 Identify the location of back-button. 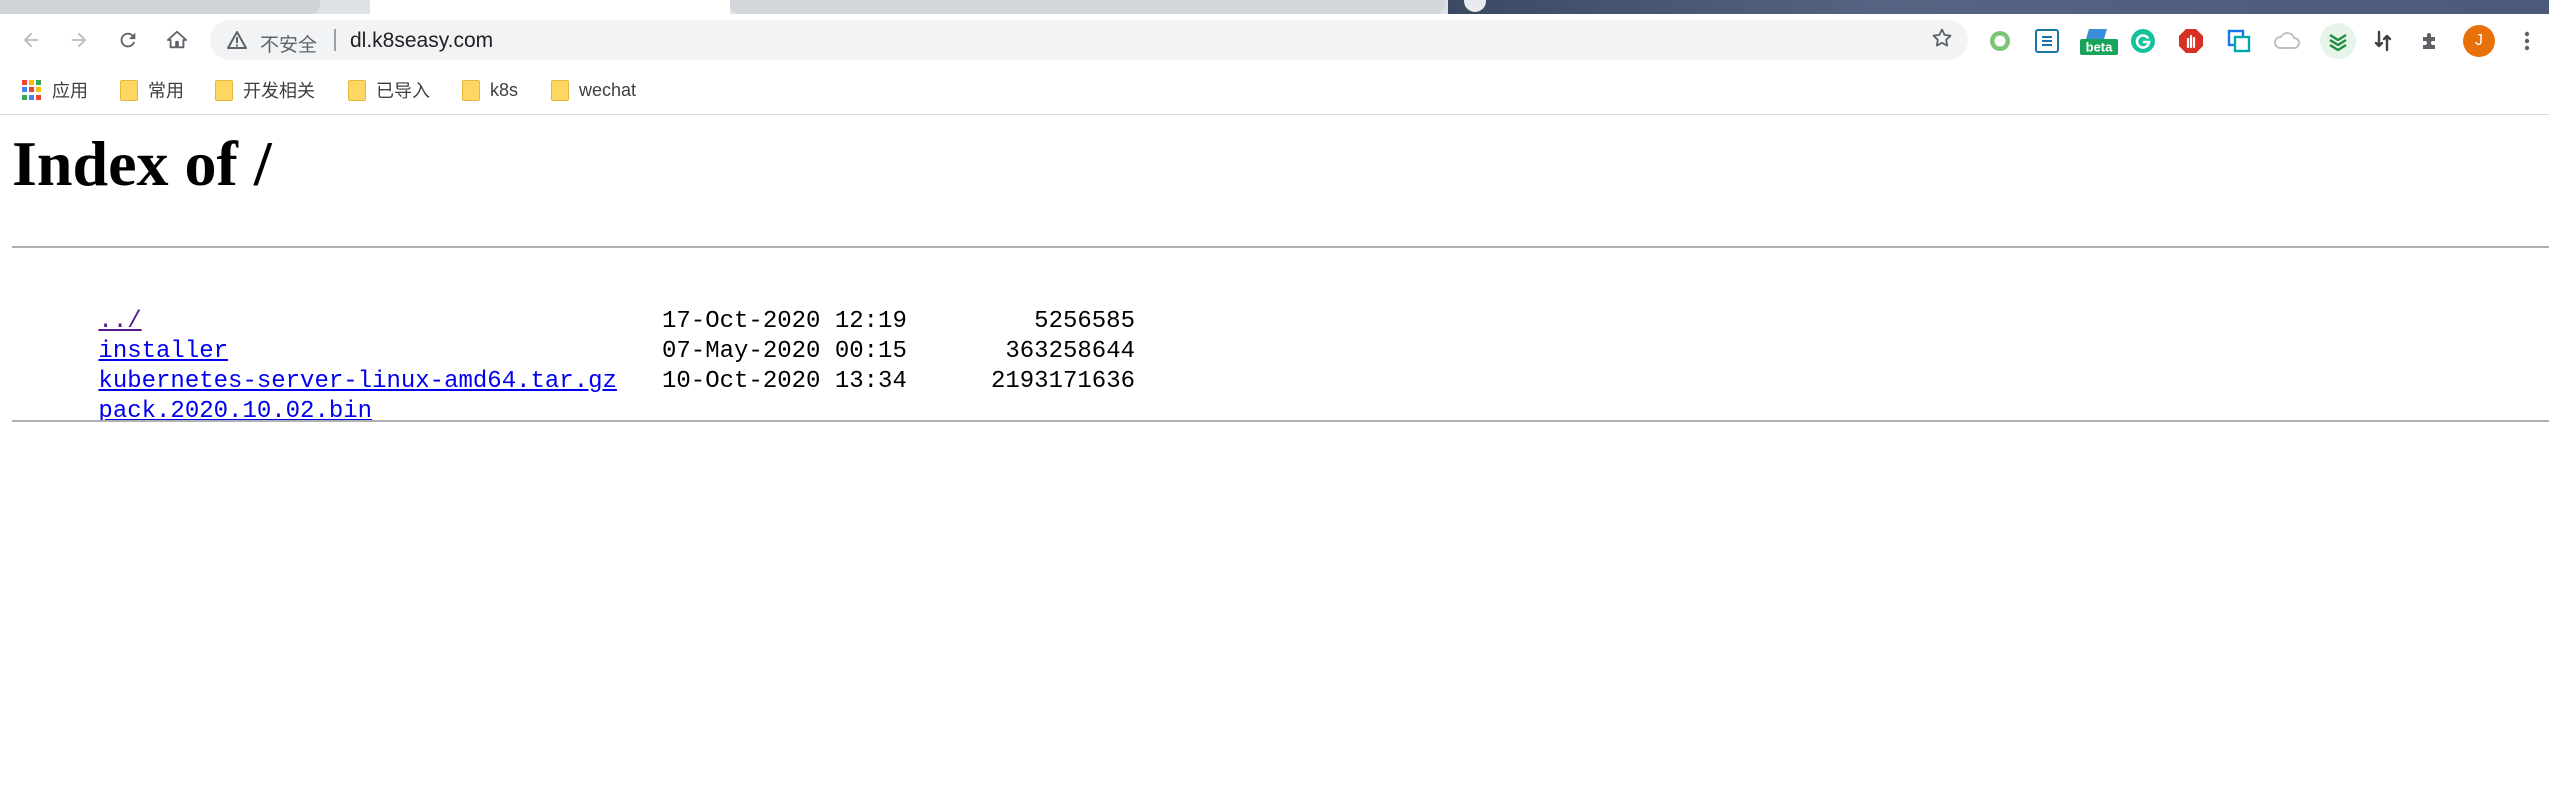
(31, 40).